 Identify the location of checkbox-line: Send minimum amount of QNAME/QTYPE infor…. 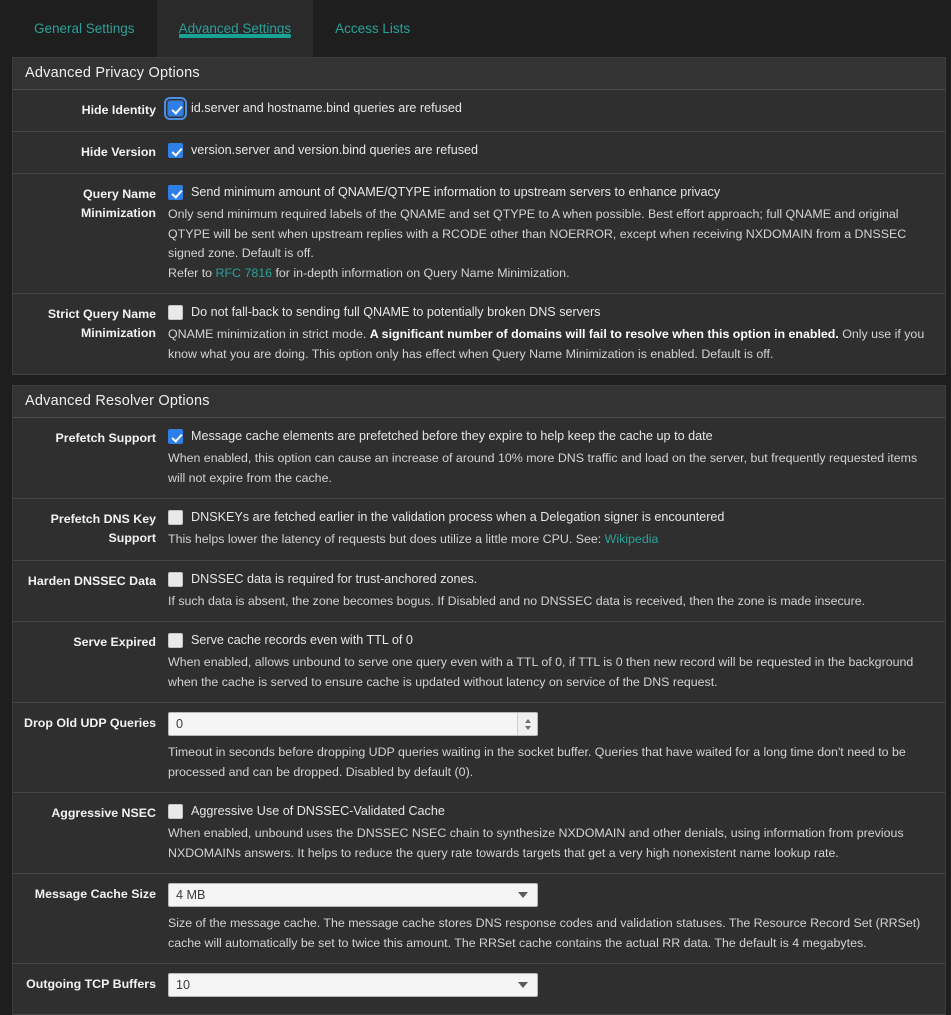
(549, 192).